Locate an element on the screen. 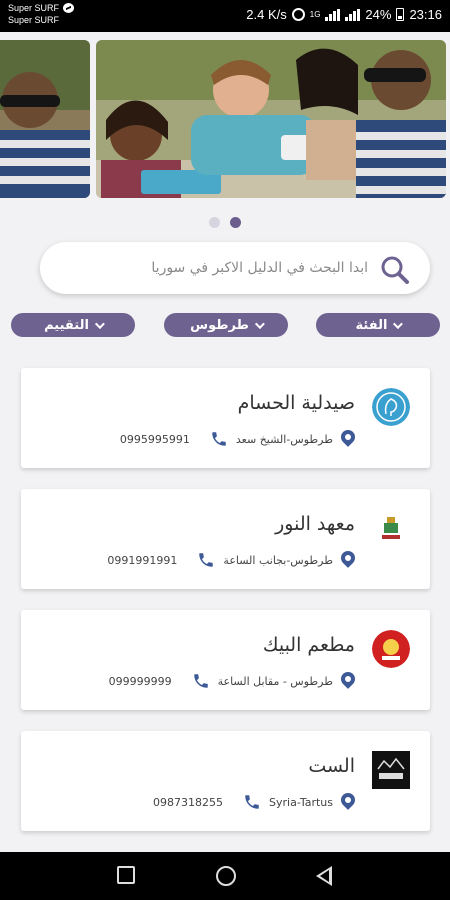 This screenshot has width=450, height=900. restaurant-logo-icon is located at coordinates (391, 649).